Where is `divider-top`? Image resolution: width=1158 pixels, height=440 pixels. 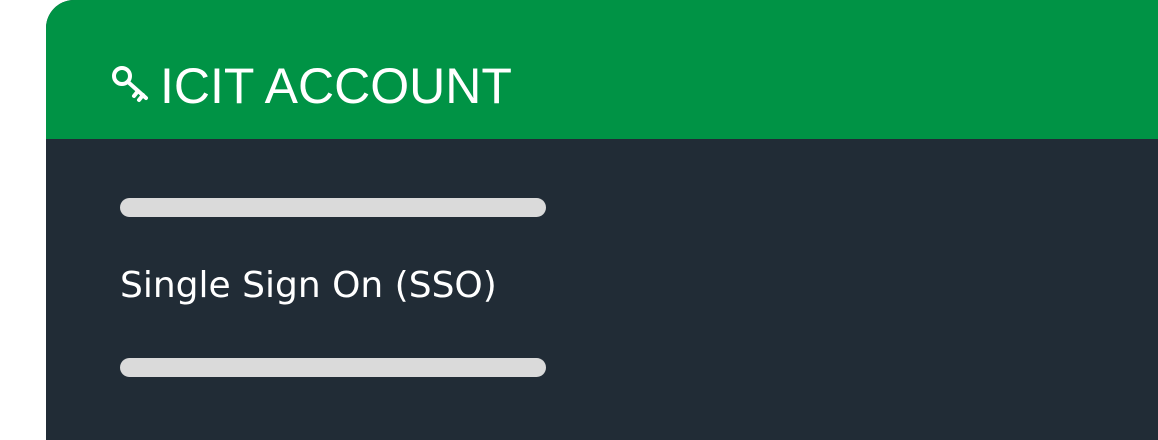
divider-top is located at coordinates (333, 207).